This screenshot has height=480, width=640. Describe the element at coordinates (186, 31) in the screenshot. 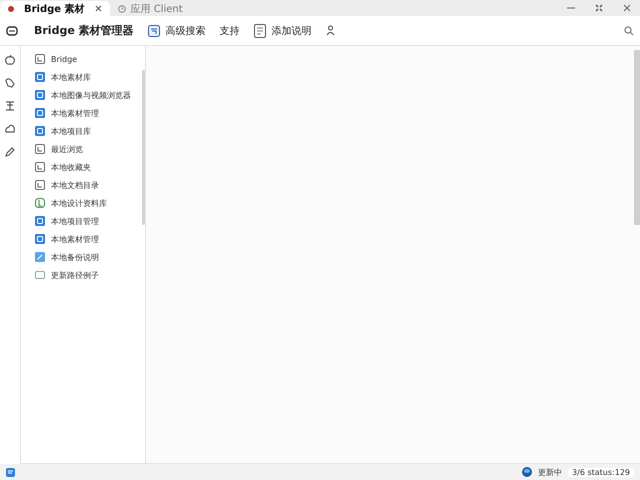

I see `toolbar-link: 高级搜索` at that location.